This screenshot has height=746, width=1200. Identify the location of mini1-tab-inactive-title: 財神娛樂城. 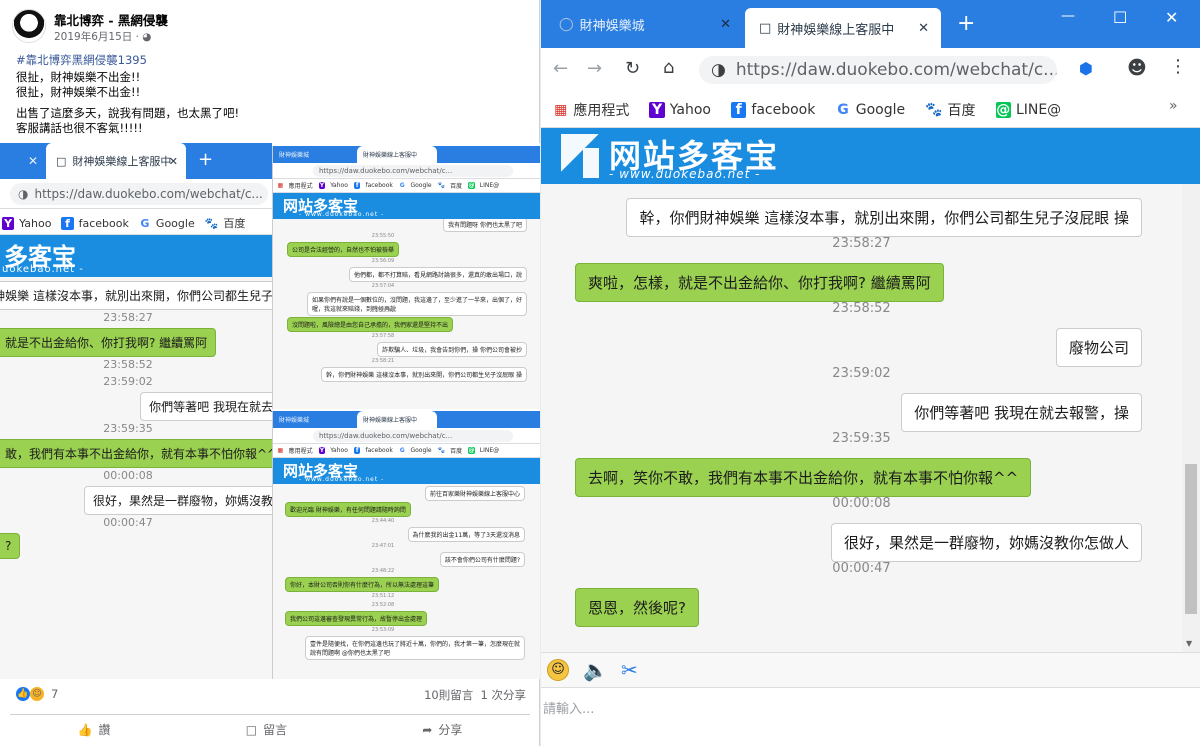
(294, 155).